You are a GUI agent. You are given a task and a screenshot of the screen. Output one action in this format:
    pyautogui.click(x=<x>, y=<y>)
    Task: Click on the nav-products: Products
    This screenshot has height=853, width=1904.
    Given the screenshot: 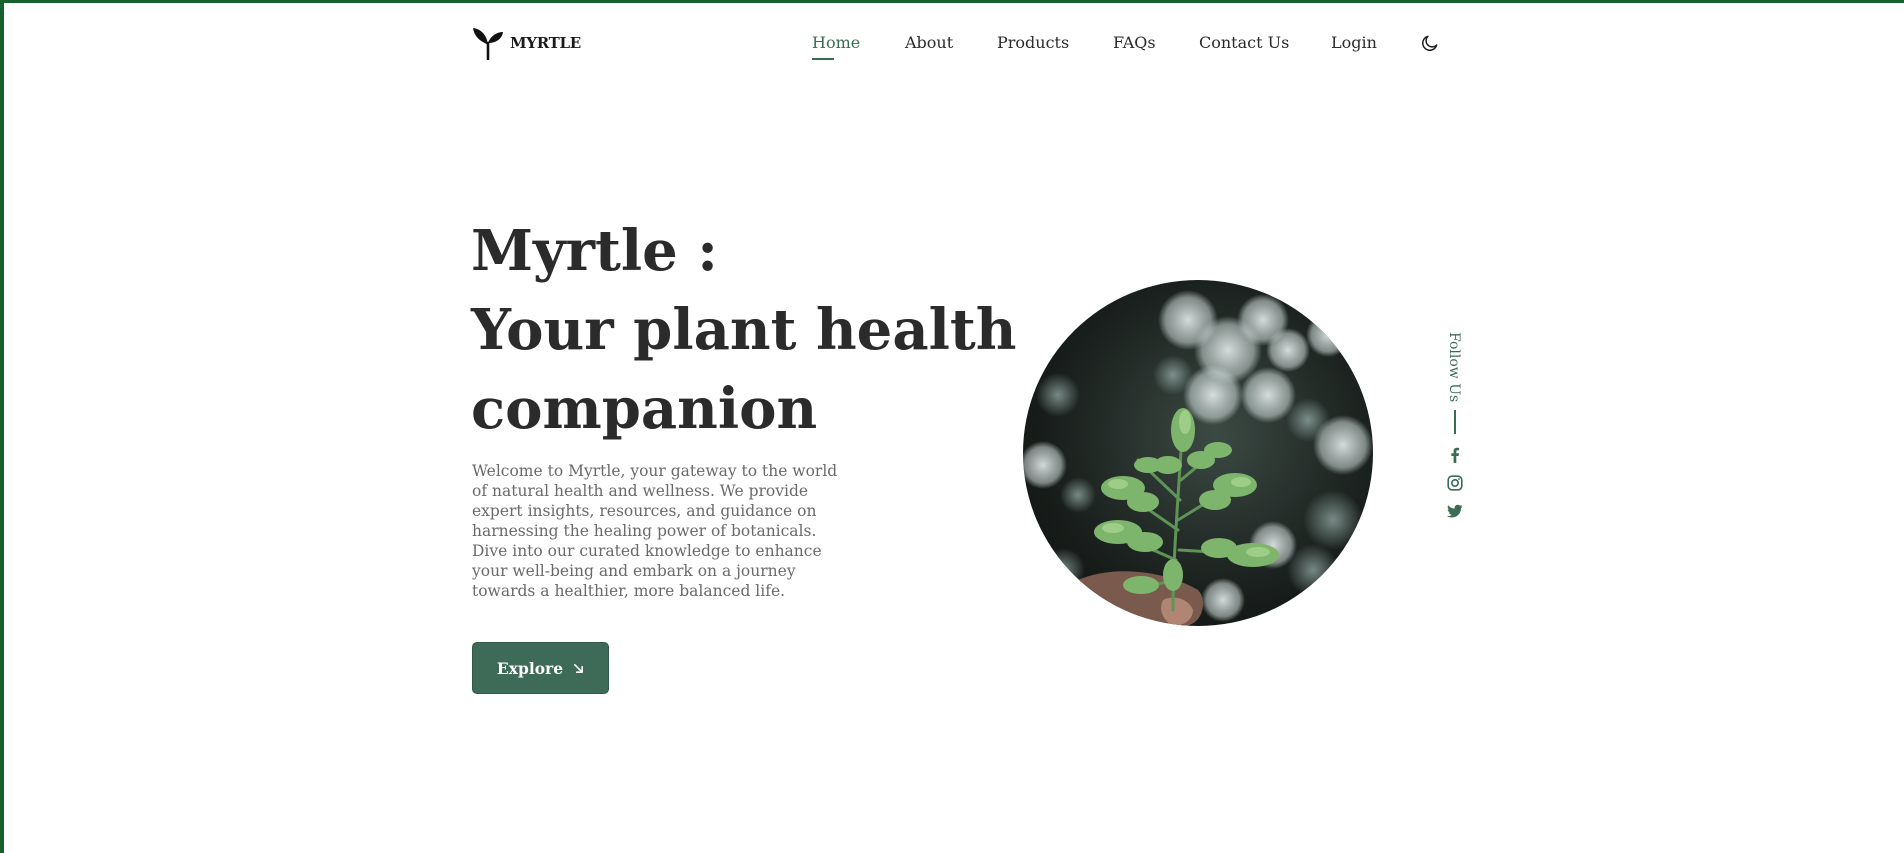 What is the action you would take?
    pyautogui.click(x=1033, y=43)
    